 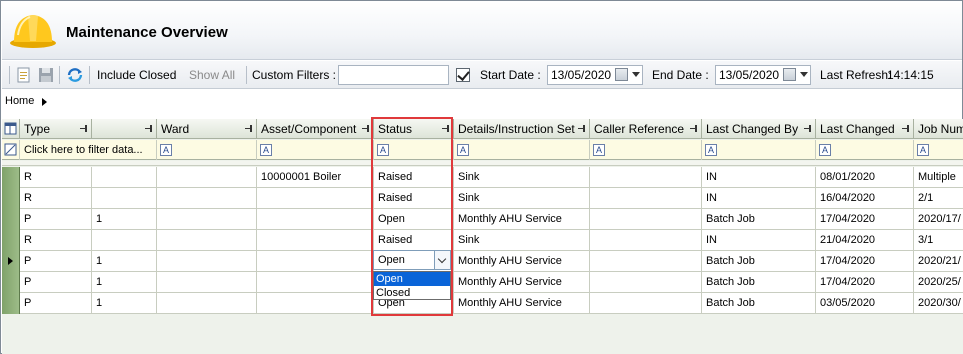 What do you see at coordinates (207, 150) in the screenshot?
I see `filter-cell-ward: A` at bounding box center [207, 150].